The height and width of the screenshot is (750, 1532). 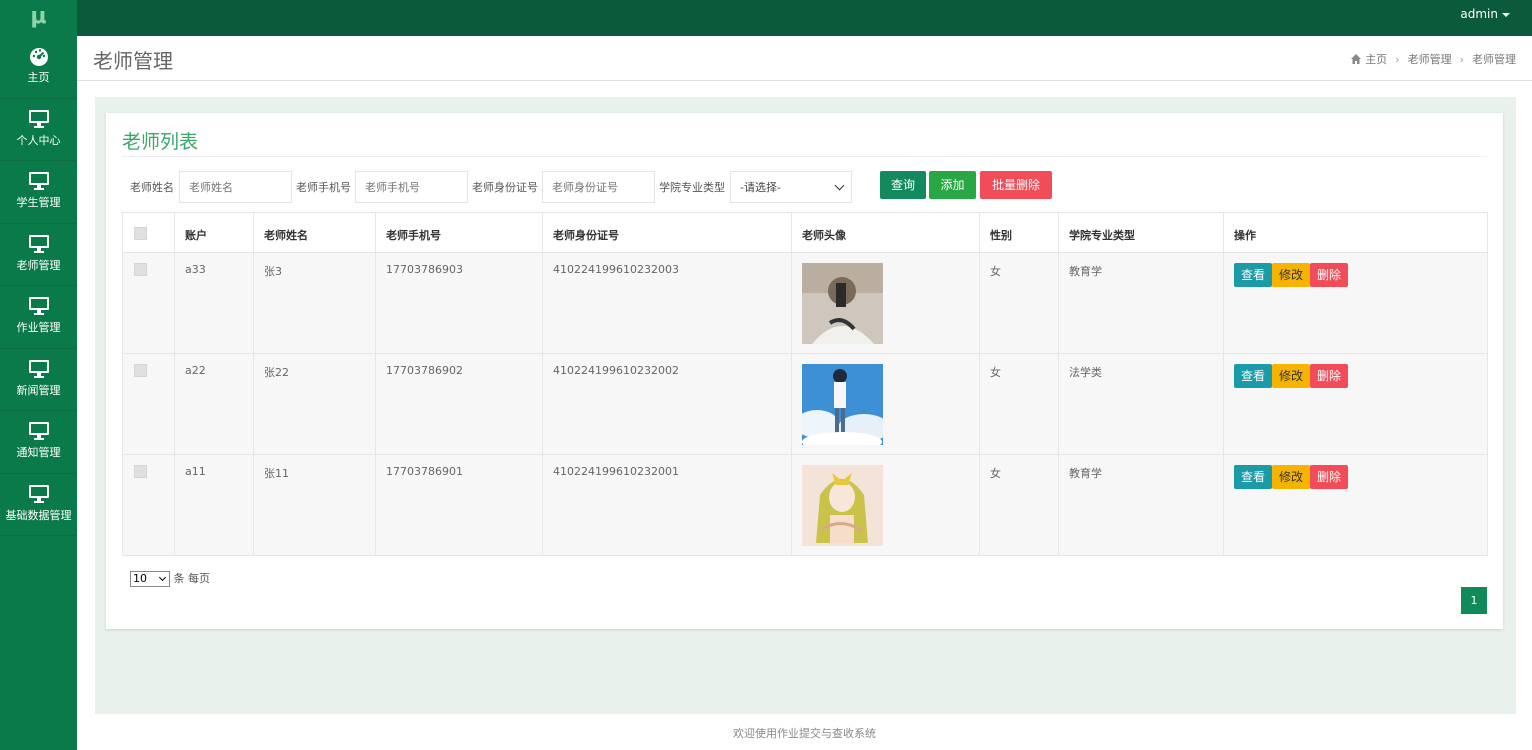 I want to click on teacher-phone-input, so click(x=411, y=187).